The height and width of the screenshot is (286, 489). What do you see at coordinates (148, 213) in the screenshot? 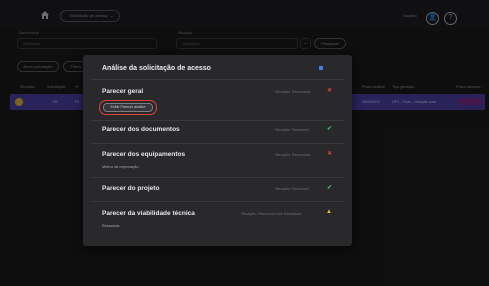
I see `section-title-viability: Parecer da viabilidade técnica` at bounding box center [148, 213].